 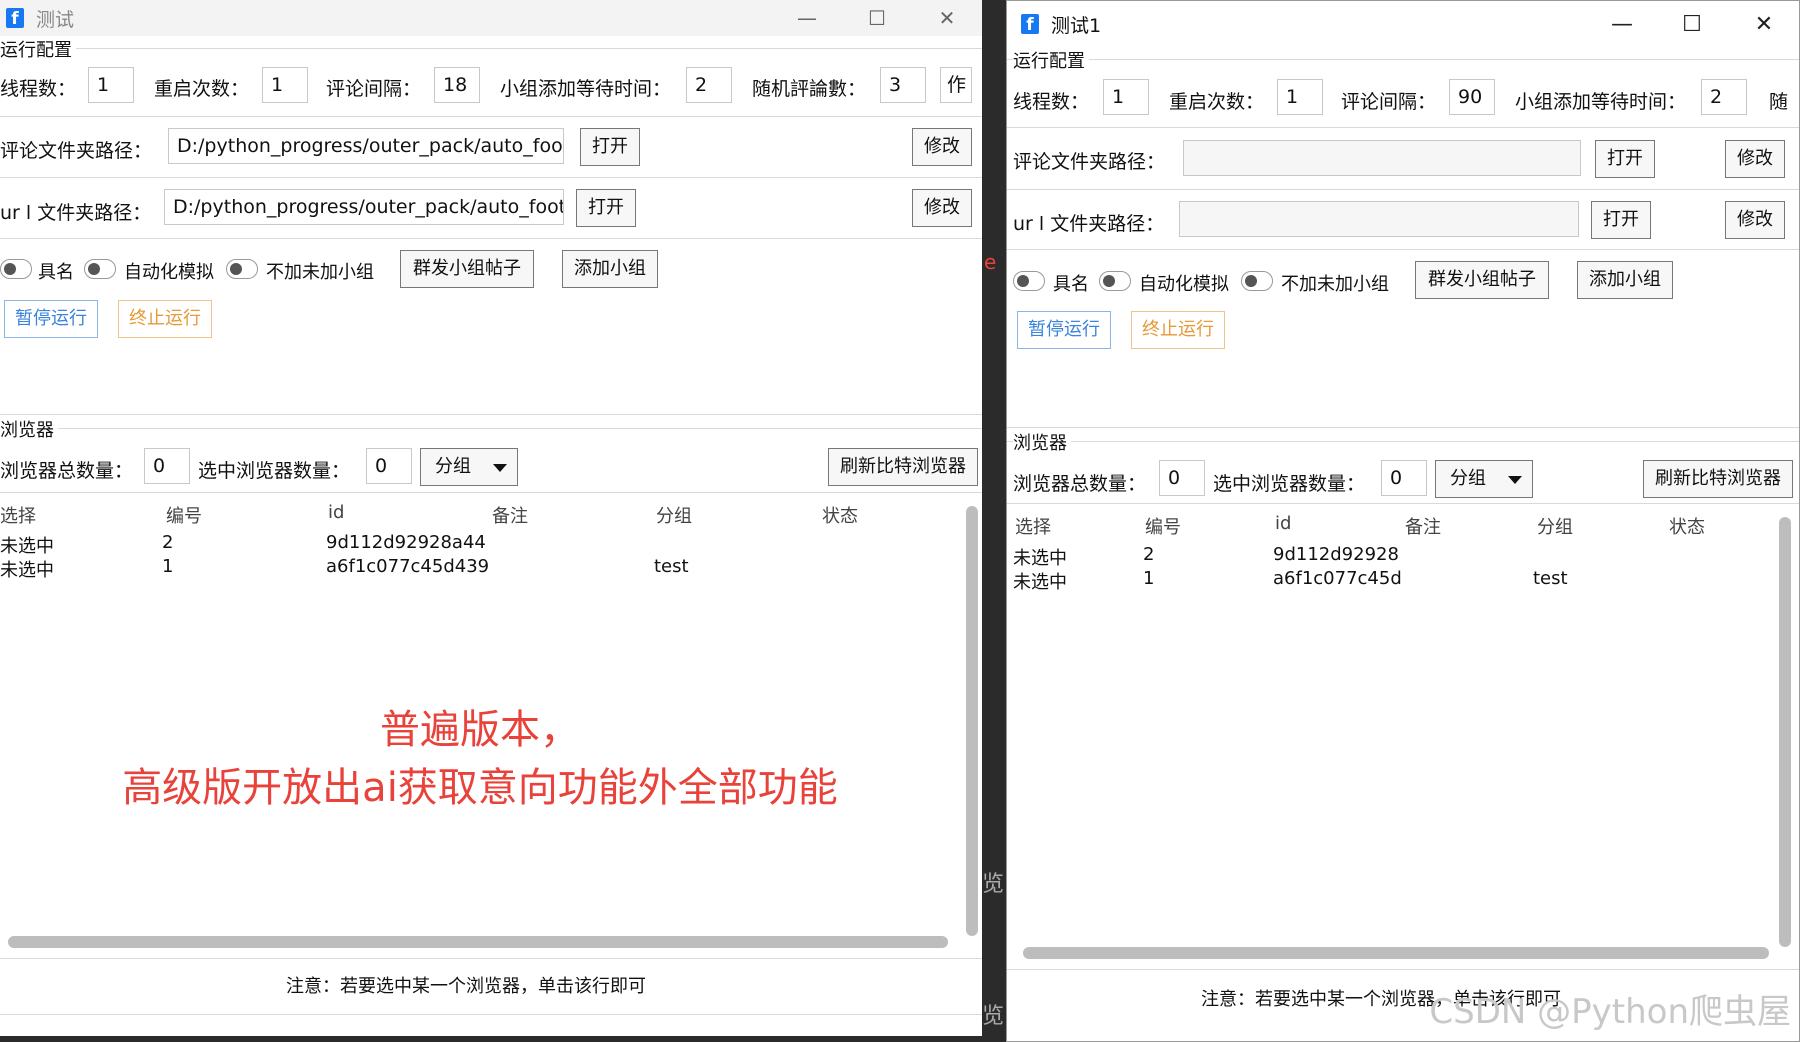 What do you see at coordinates (466, 986) in the screenshot?
I see `table-note: 注意：若要选中某一个浏览器，单击该行即可` at bounding box center [466, 986].